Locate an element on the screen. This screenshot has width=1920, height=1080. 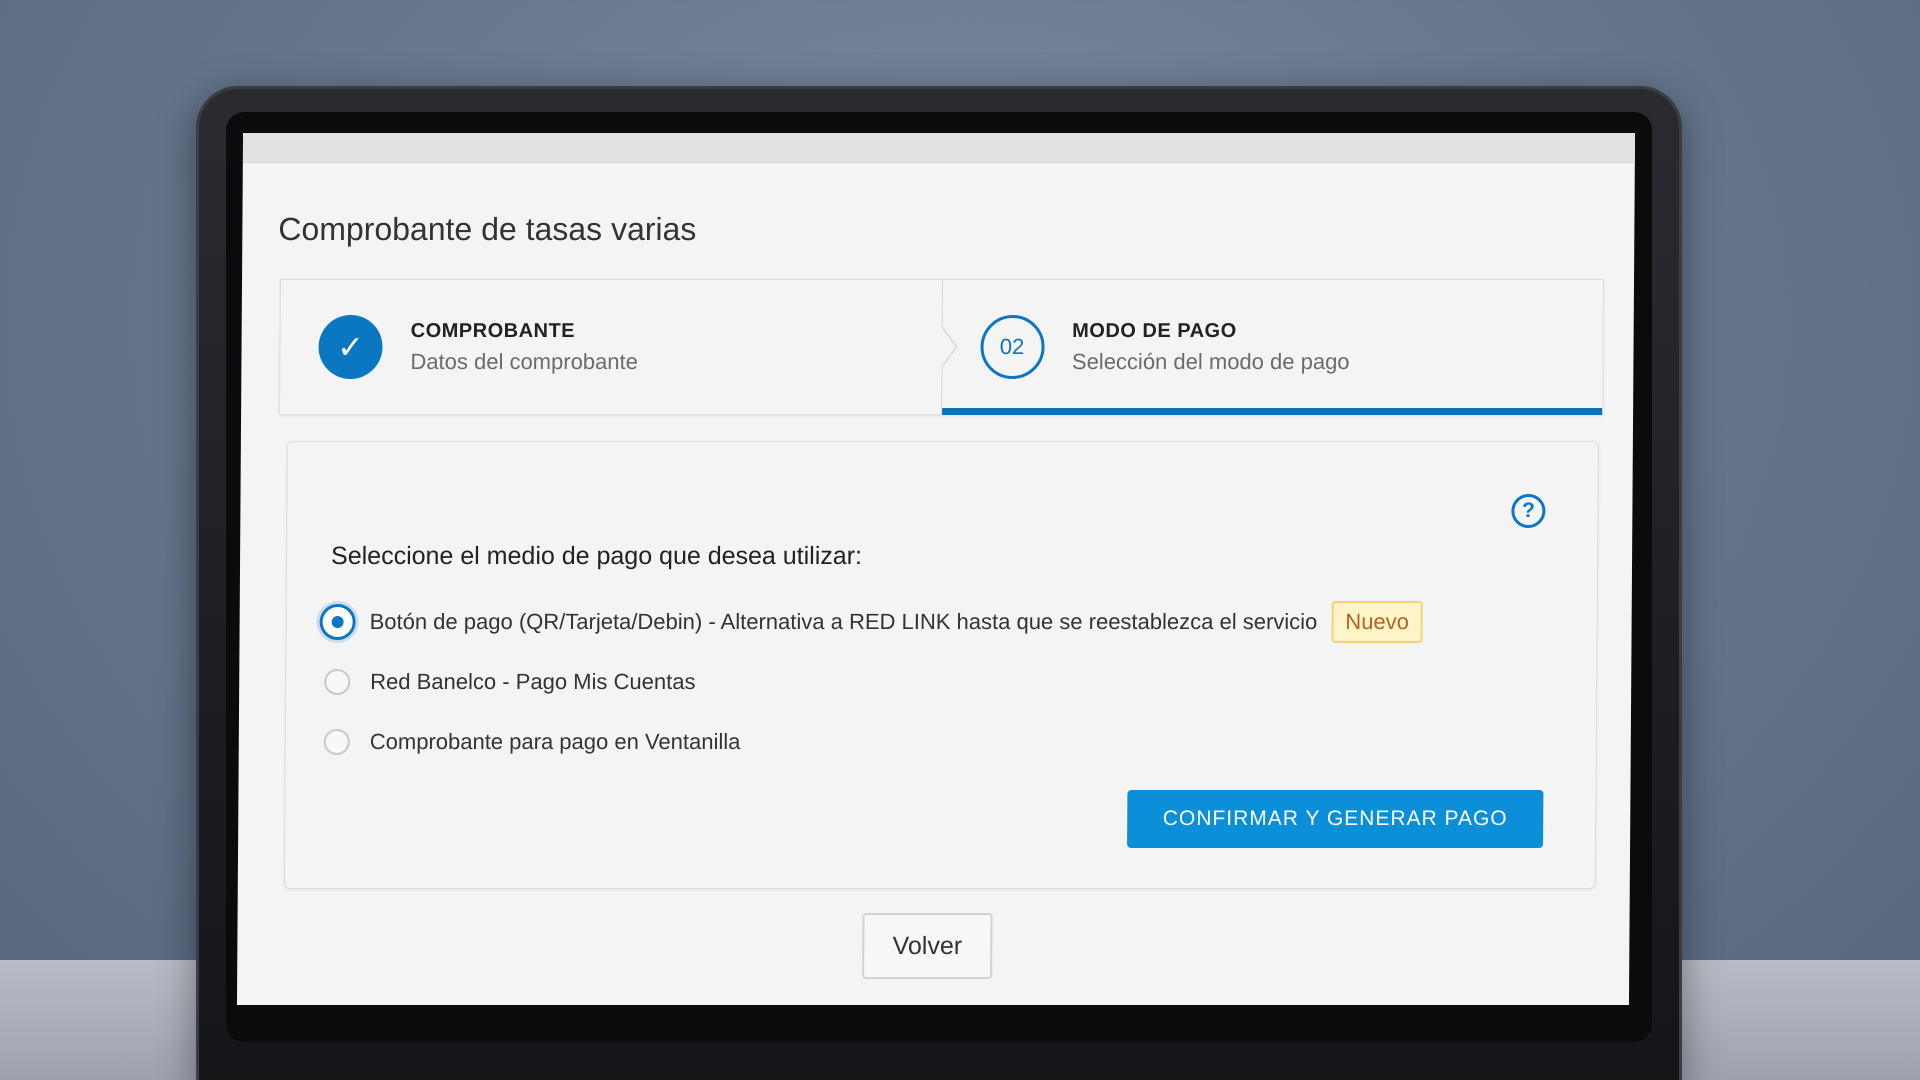
payment-option-red-banelco: Red Banelco - Pago Mis Cuentas is located at coordinates (873, 682).